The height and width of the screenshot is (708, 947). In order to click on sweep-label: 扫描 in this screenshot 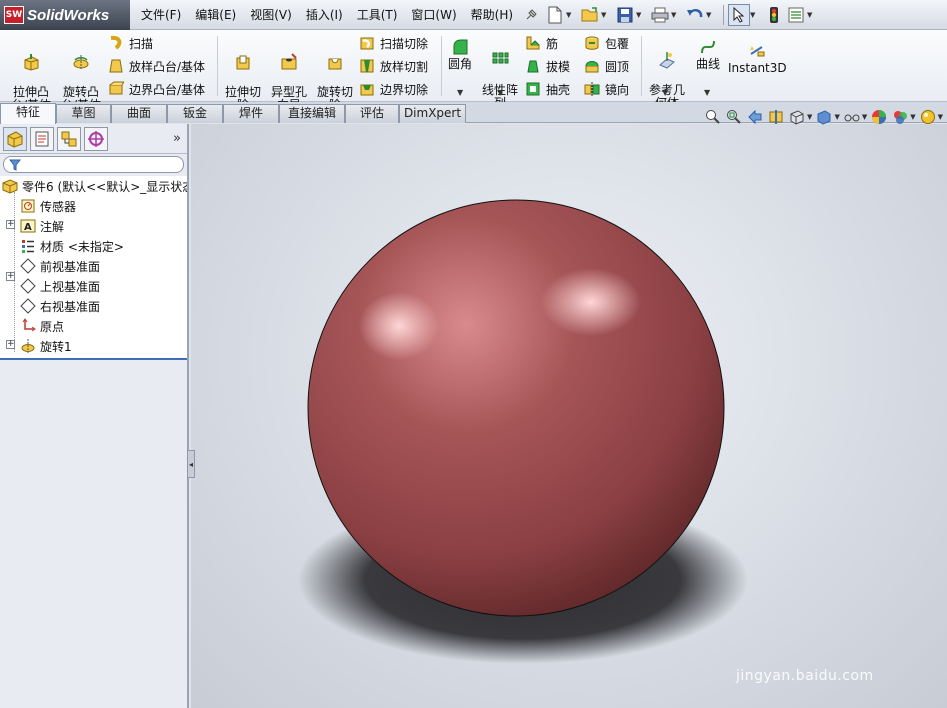, I will do `click(141, 43)`.